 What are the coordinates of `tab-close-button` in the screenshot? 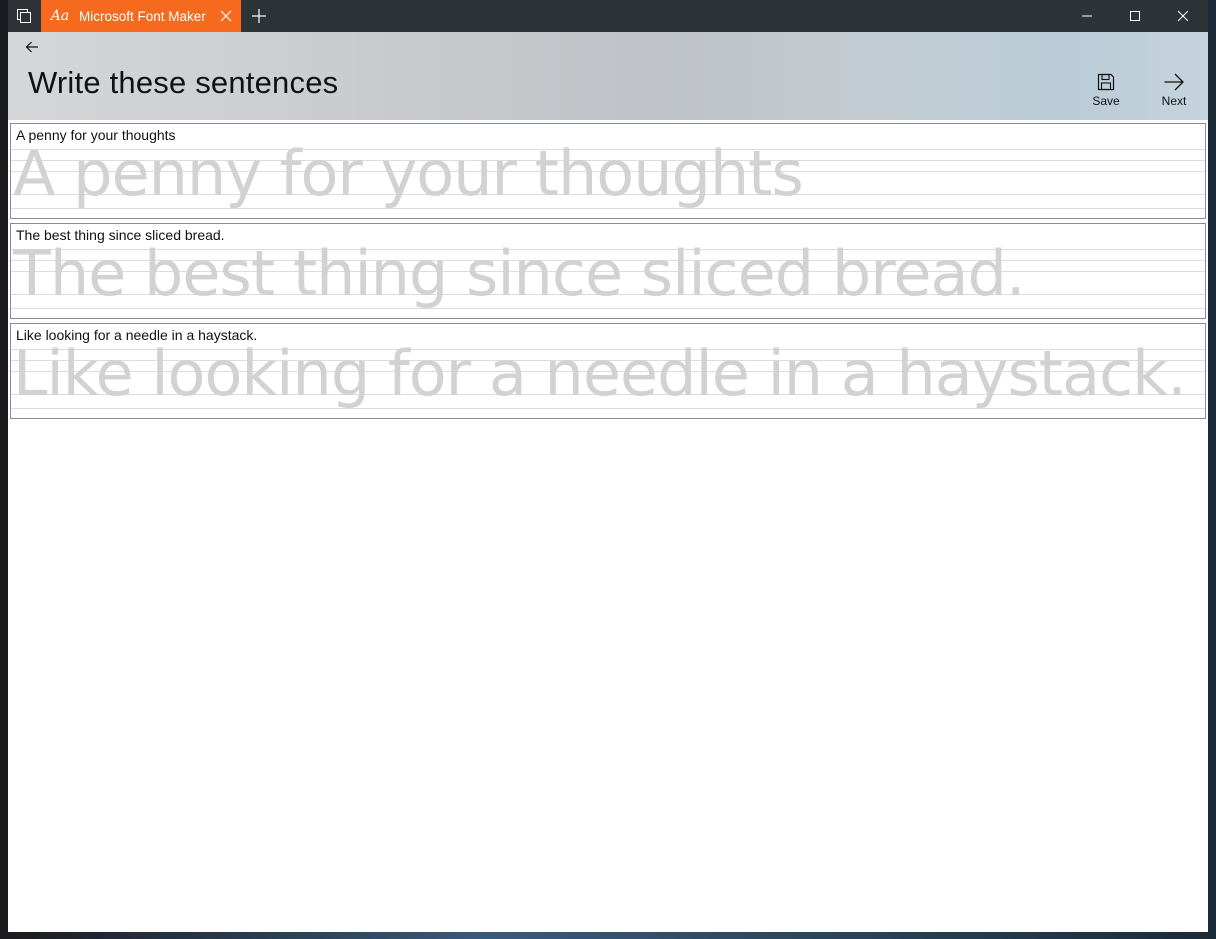 It's located at (226, 16).